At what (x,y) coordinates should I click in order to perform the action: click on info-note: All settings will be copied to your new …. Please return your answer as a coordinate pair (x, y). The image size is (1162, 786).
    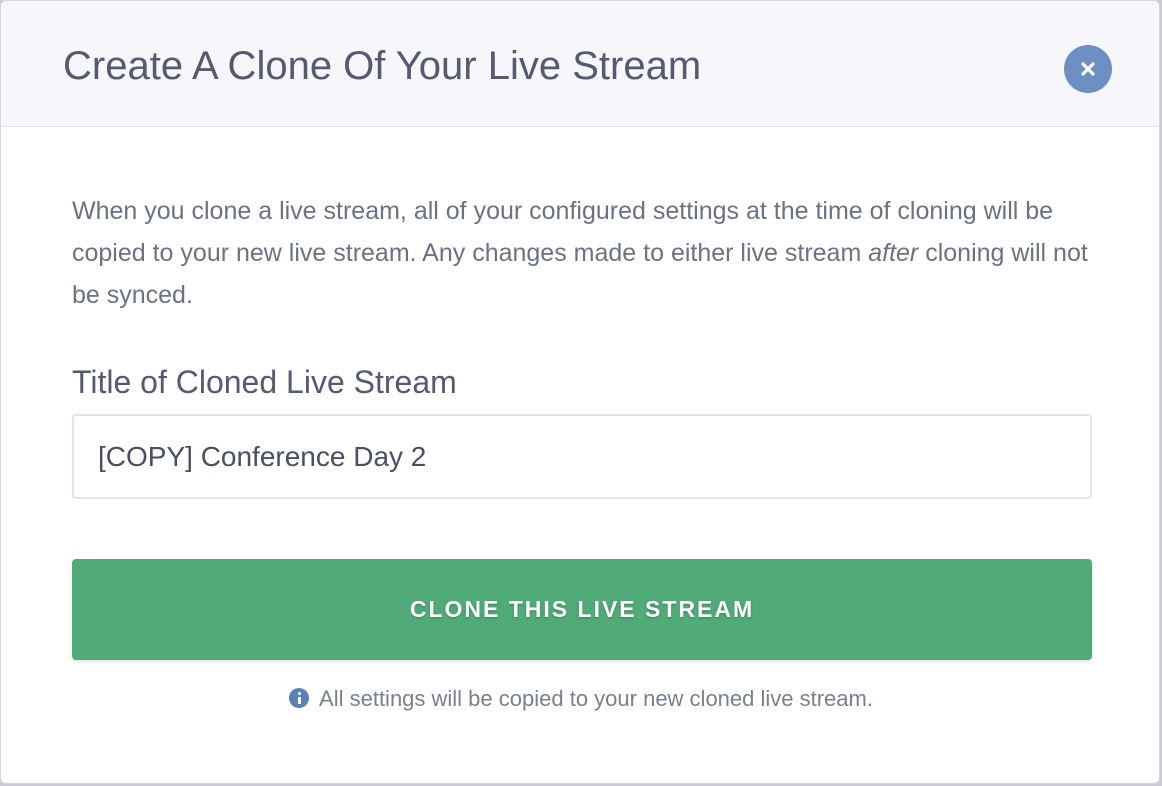
    Looking at the image, I should click on (580, 699).